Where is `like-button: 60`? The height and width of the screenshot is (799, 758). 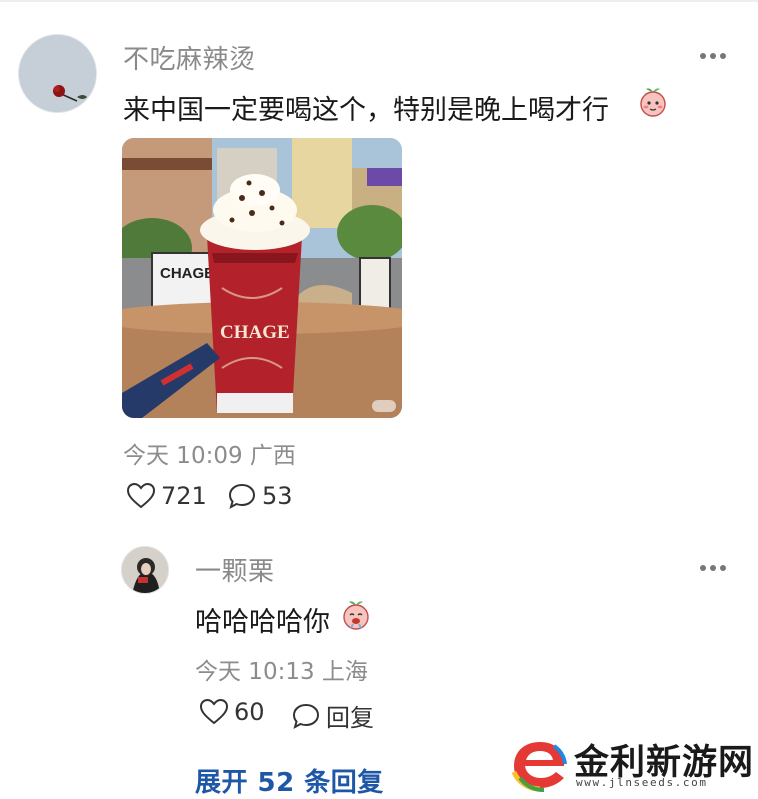 like-button: 60 is located at coordinates (232, 712).